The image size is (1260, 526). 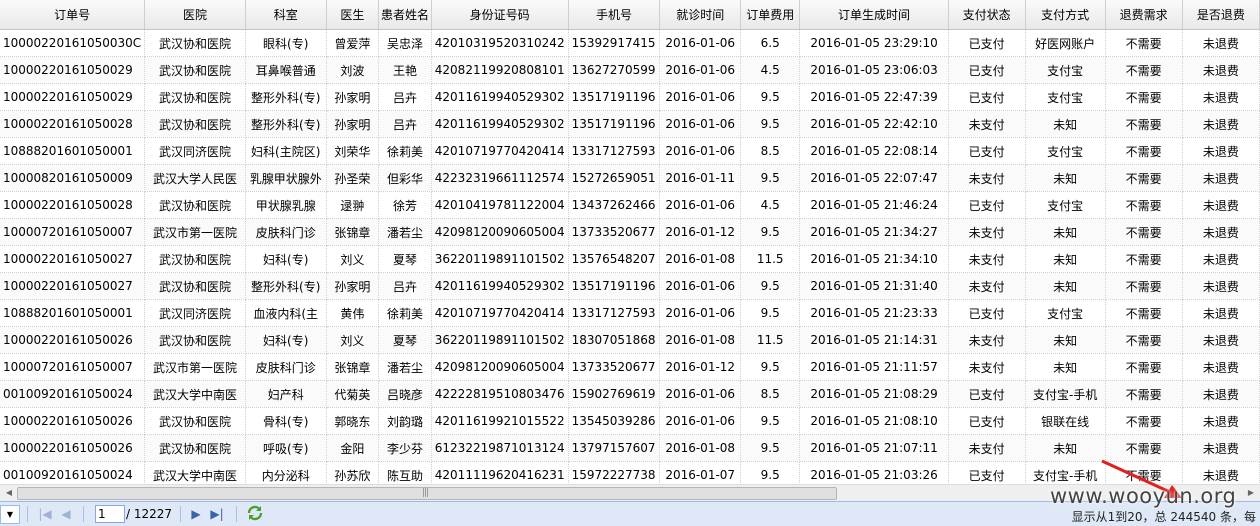 What do you see at coordinates (286, 313) in the screenshot?
I see `table-cell: 血液内科(主` at bounding box center [286, 313].